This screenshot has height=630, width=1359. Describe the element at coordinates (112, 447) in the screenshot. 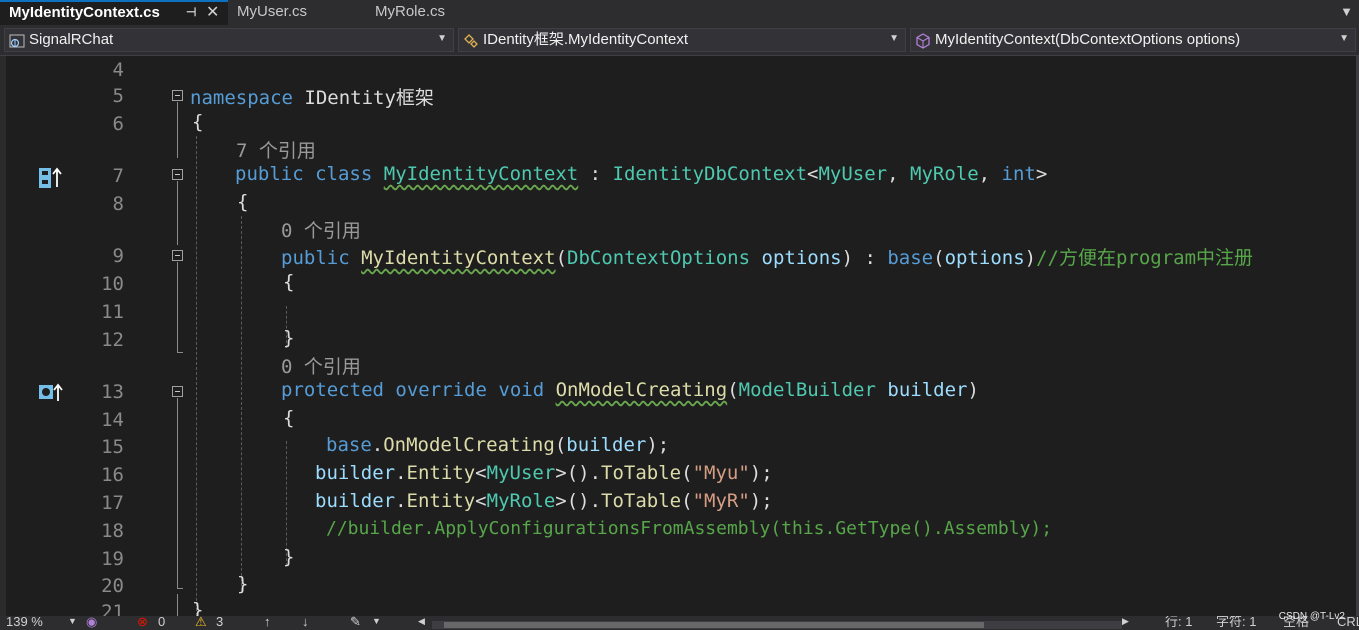

I see `line-number: 15` at that location.